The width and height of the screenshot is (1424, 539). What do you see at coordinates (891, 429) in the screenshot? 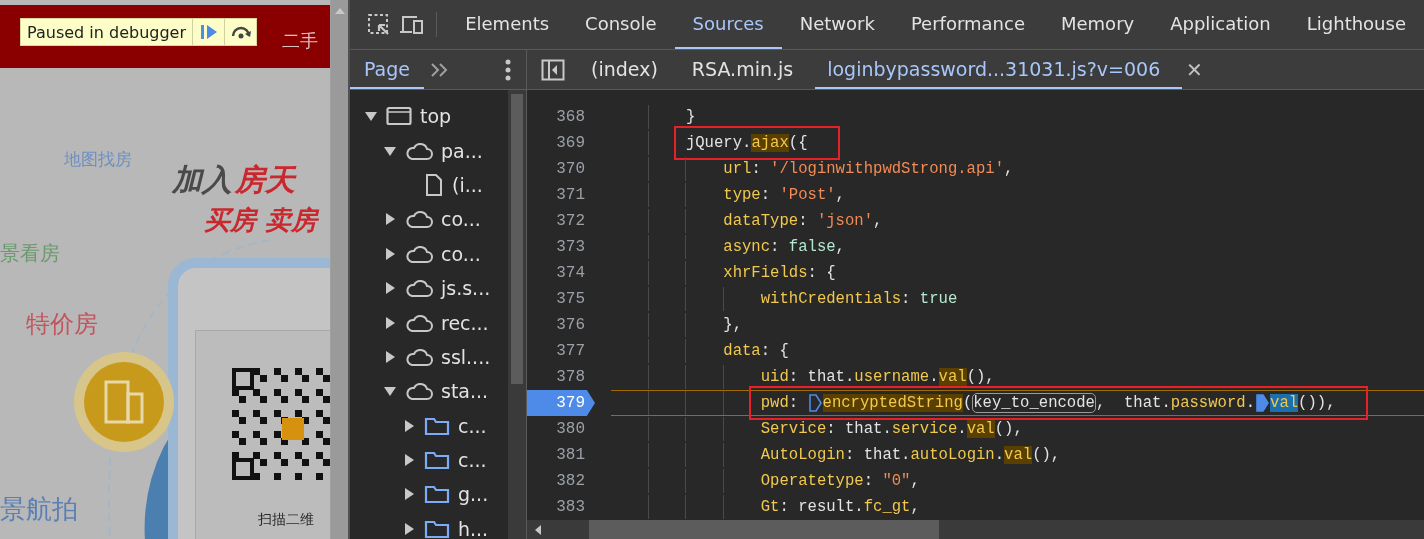
I see `code-text: Service: that.service.val(),` at bounding box center [891, 429].